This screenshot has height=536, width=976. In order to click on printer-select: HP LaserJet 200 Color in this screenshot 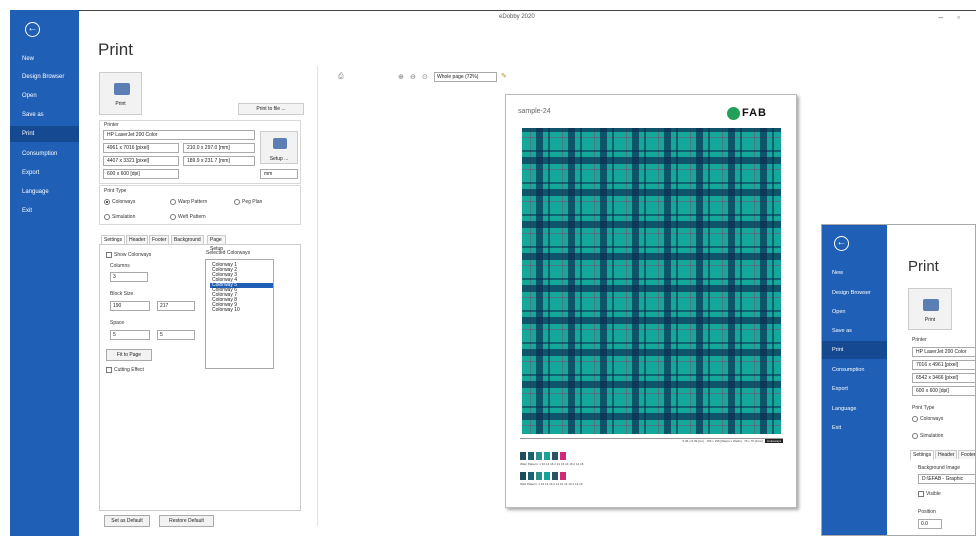, I will do `click(179, 135)`.